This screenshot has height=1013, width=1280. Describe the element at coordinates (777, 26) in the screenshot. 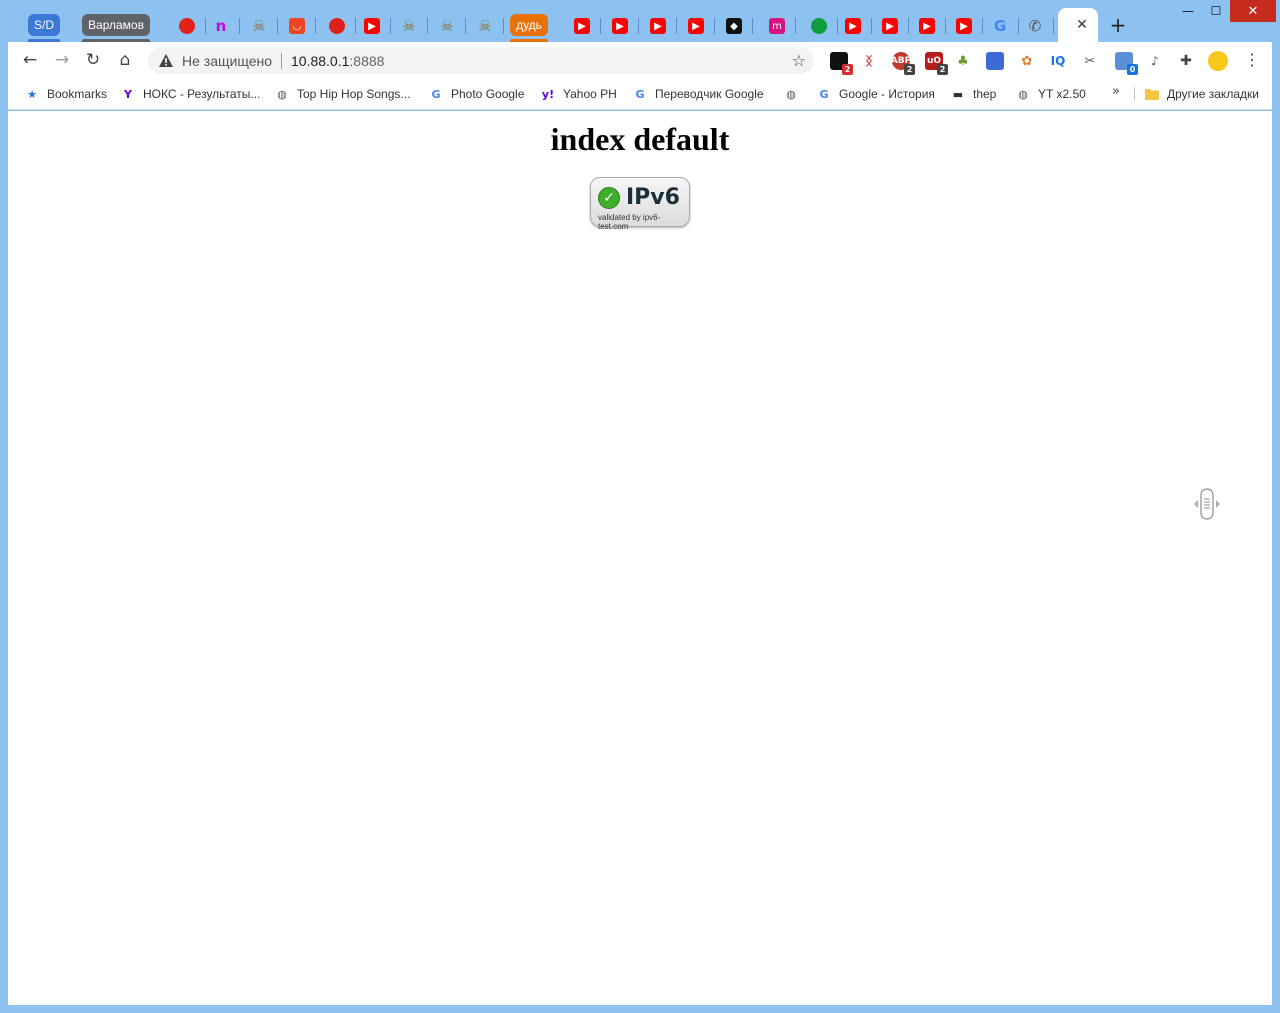

I see `magenta-m-icon: m` at that location.